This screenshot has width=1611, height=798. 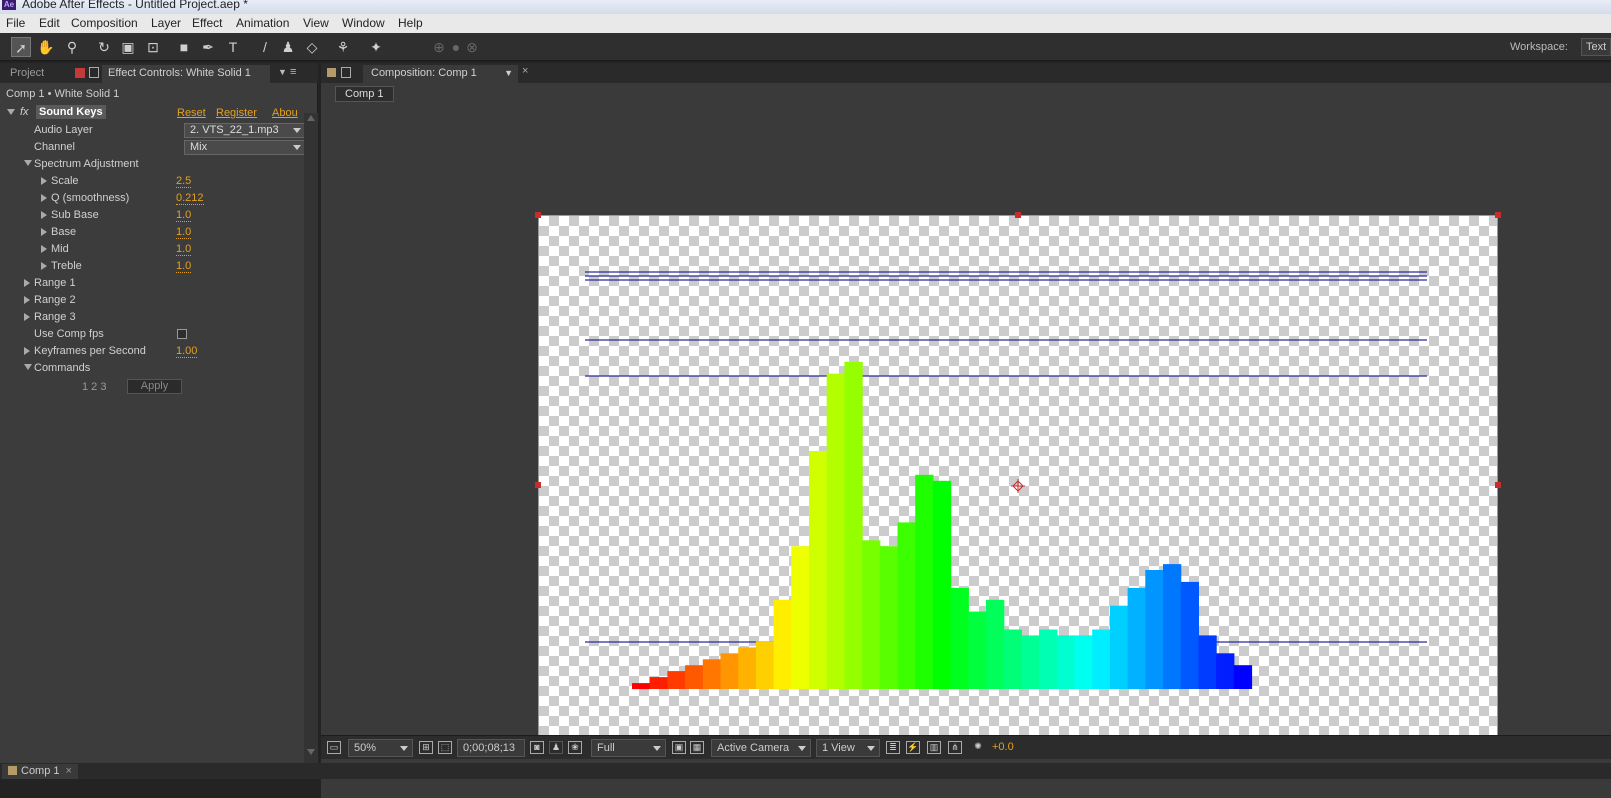 I want to click on channel-select: Mix, so click(x=245, y=147).